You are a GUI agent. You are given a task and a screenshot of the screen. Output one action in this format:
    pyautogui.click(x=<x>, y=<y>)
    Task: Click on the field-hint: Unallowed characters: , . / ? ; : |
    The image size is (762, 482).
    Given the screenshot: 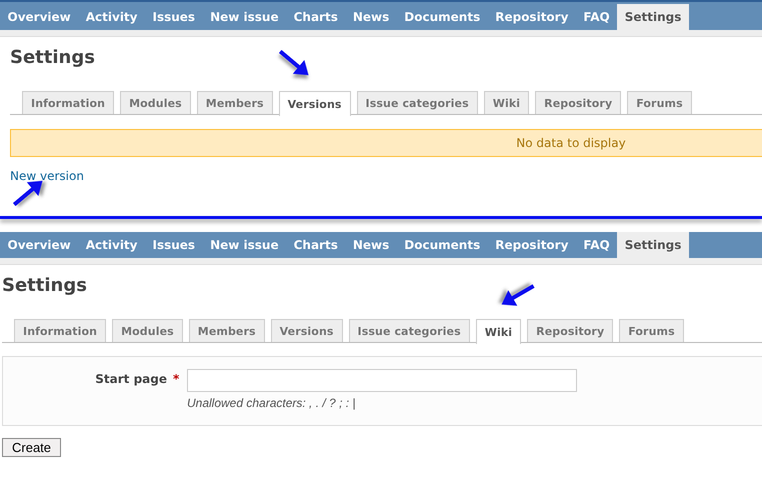 What is the action you would take?
    pyautogui.click(x=272, y=403)
    